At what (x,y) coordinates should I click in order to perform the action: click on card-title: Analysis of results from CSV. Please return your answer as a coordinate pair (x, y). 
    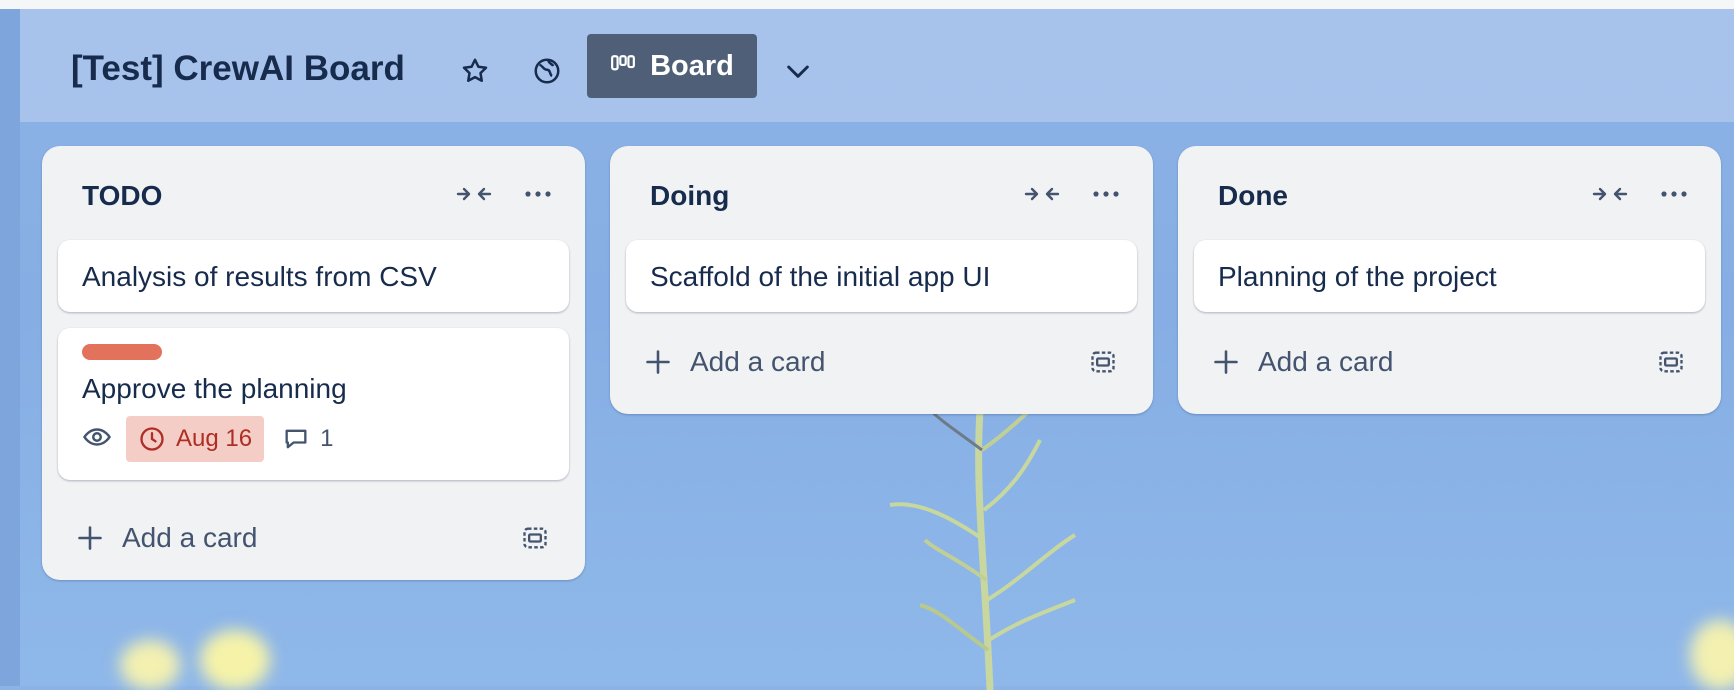
    Looking at the image, I should click on (259, 276).